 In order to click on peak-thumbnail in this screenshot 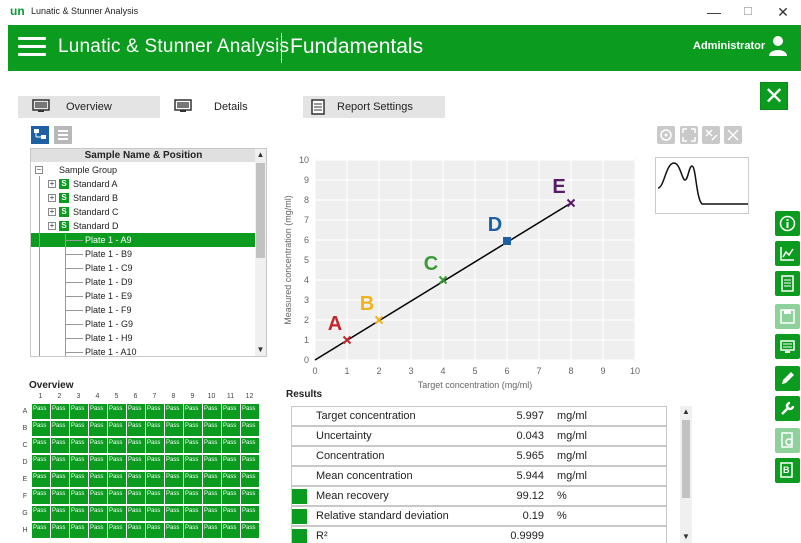, I will do `click(702, 185)`.